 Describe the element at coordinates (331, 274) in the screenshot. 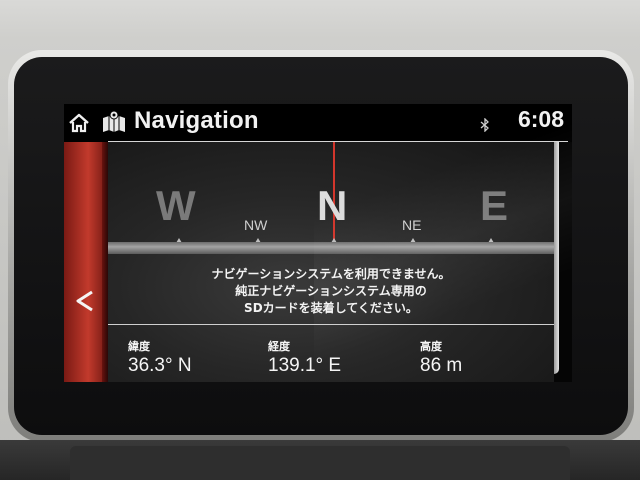

I see `message-line: ナビゲーションシステムを利用できません。` at that location.